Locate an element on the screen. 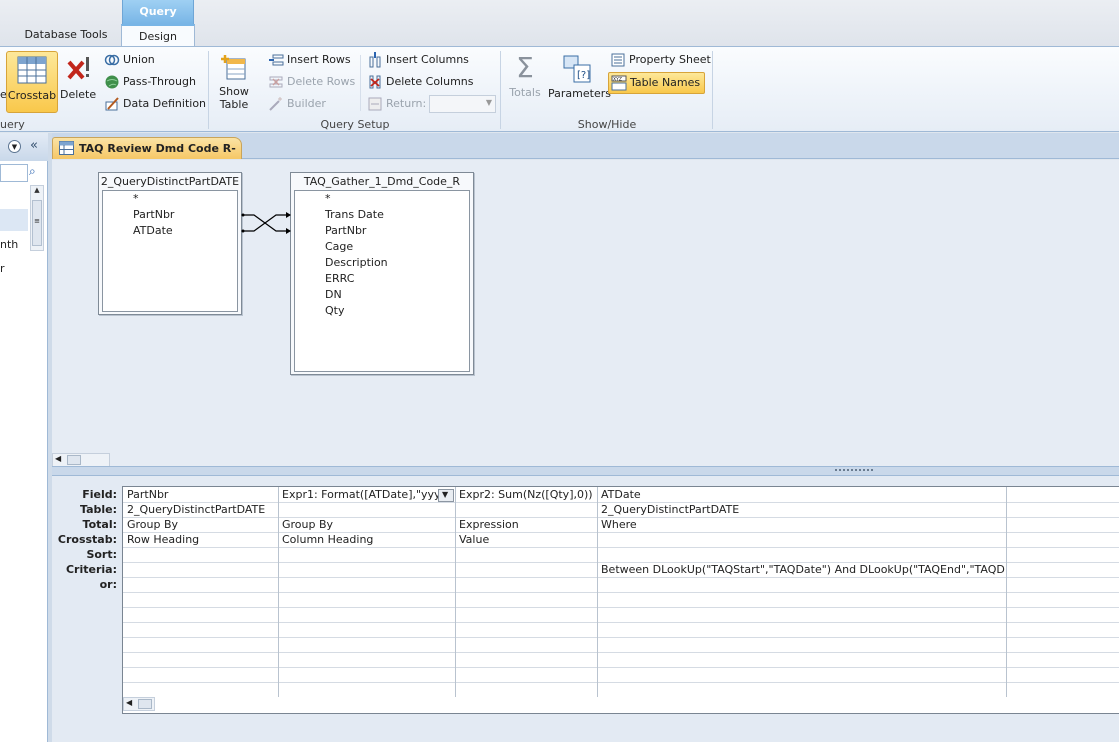  parameters-label: Parameters is located at coordinates (579, 93).